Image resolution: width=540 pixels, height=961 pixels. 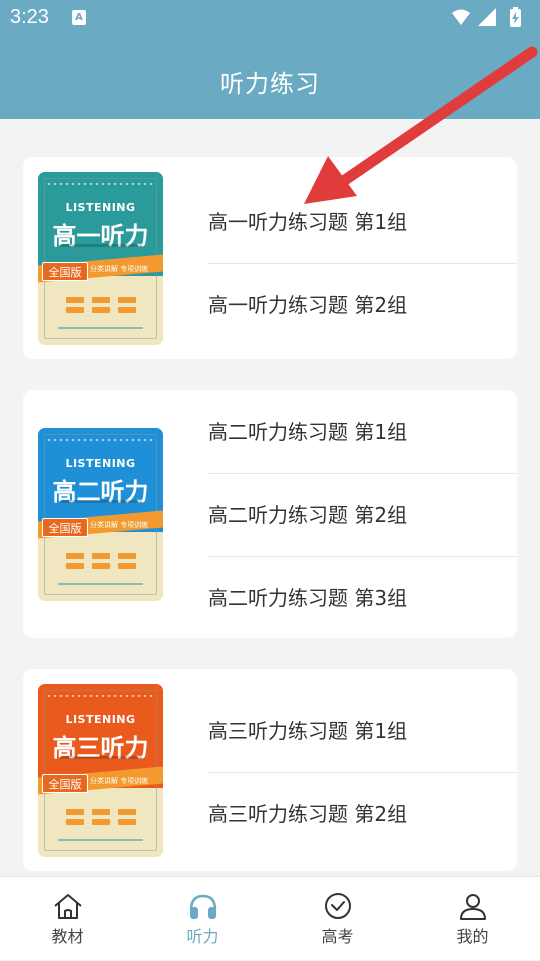 I want to click on book-cover-grade-3: LISTENING 高三听力 全国版 分类讲解 专项训练, so click(x=100, y=770).